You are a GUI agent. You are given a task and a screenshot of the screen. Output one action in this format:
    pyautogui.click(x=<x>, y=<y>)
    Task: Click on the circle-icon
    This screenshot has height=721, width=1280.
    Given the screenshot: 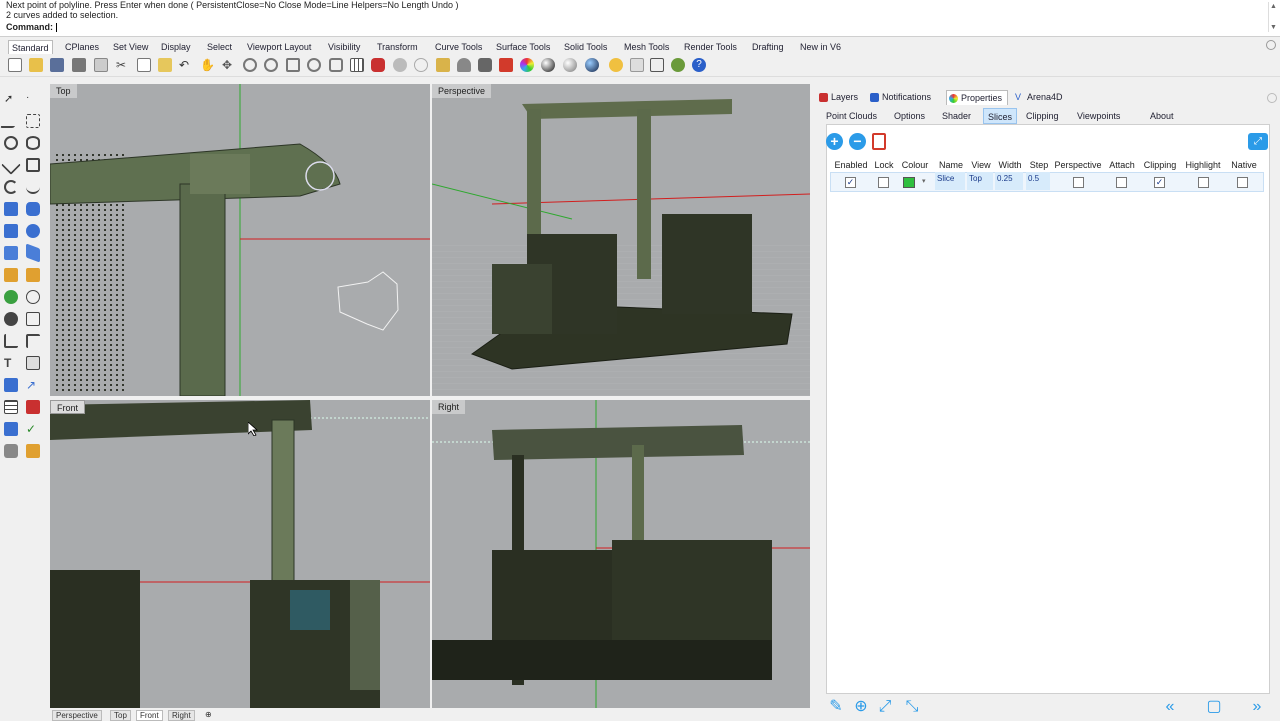 What is the action you would take?
    pyautogui.click(x=11, y=143)
    